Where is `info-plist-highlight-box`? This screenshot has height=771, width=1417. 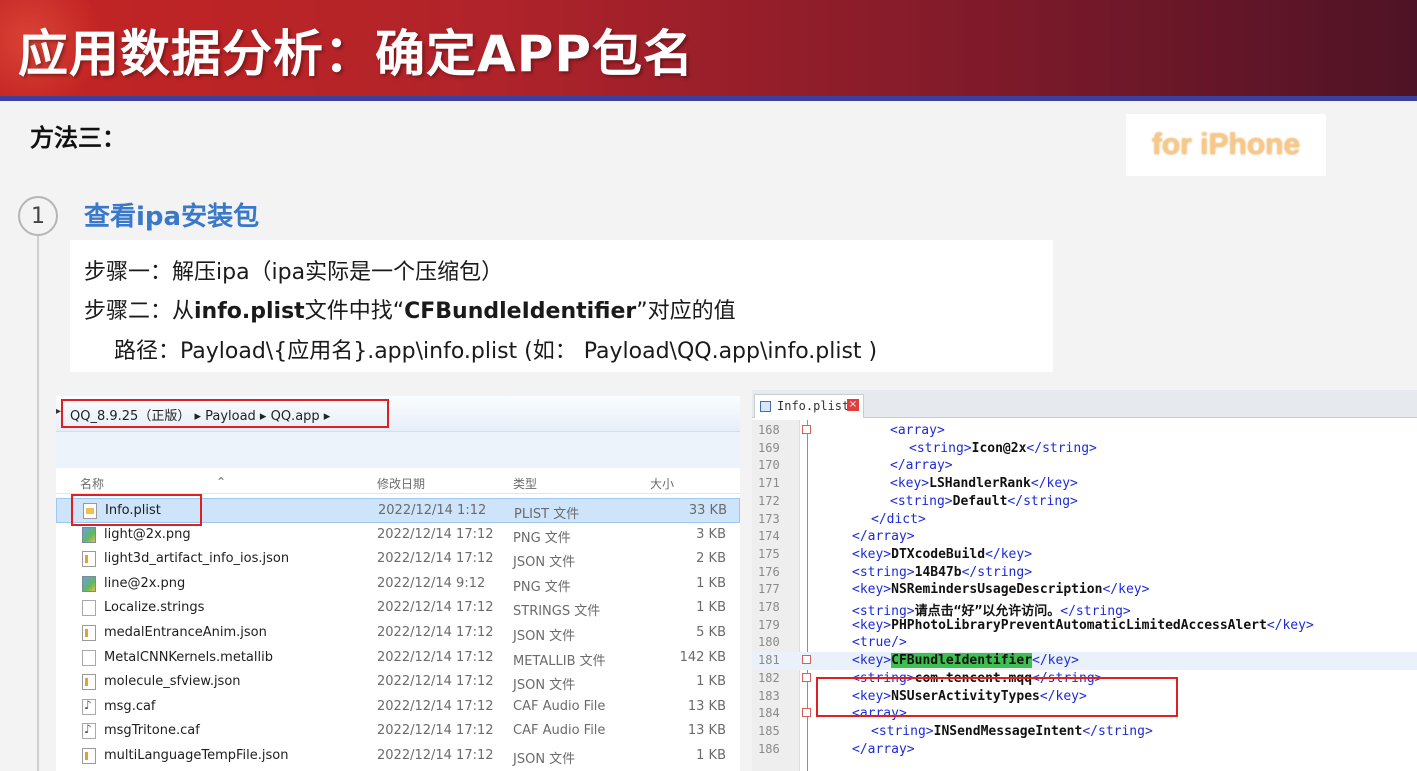
info-plist-highlight-box is located at coordinates (136, 510).